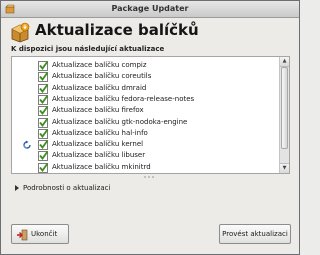 This screenshot has width=320, height=255. What do you see at coordinates (17, 188) in the screenshot?
I see `expander-arrow-icon` at bounding box center [17, 188].